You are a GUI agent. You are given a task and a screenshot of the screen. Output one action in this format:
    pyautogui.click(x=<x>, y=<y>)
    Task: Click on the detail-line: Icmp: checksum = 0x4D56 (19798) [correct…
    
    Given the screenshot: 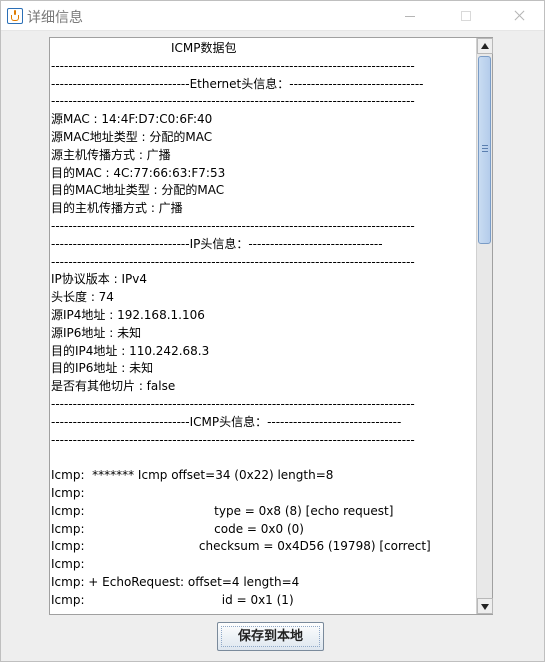 What is the action you would take?
    pyautogui.click(x=241, y=546)
    